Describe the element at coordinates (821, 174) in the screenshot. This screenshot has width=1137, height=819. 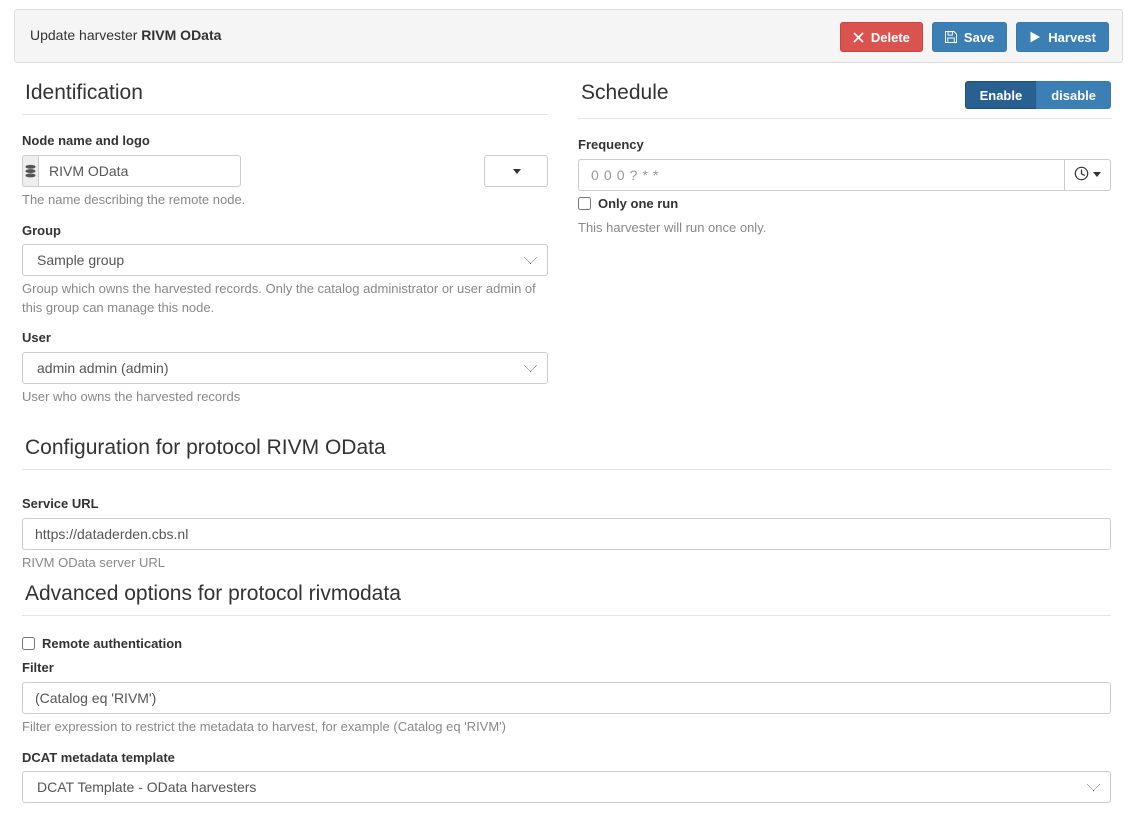
I see `frequency-input` at that location.